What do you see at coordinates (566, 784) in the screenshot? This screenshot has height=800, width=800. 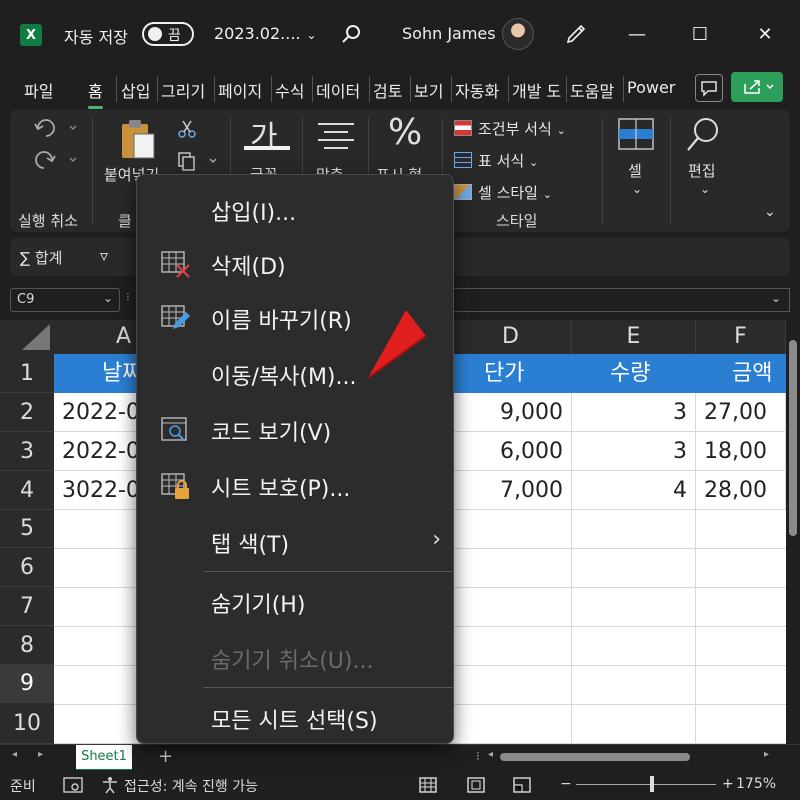 I see `zoom-out-button: −` at bounding box center [566, 784].